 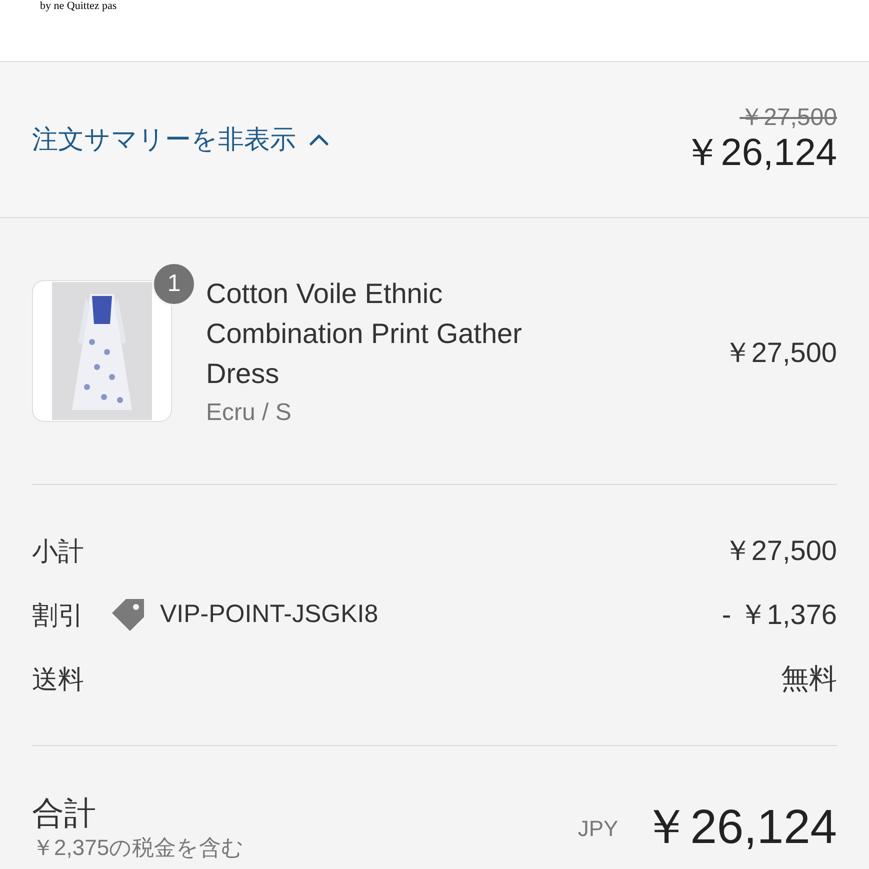 I want to click on cost-label: 小計, so click(x=58, y=551).